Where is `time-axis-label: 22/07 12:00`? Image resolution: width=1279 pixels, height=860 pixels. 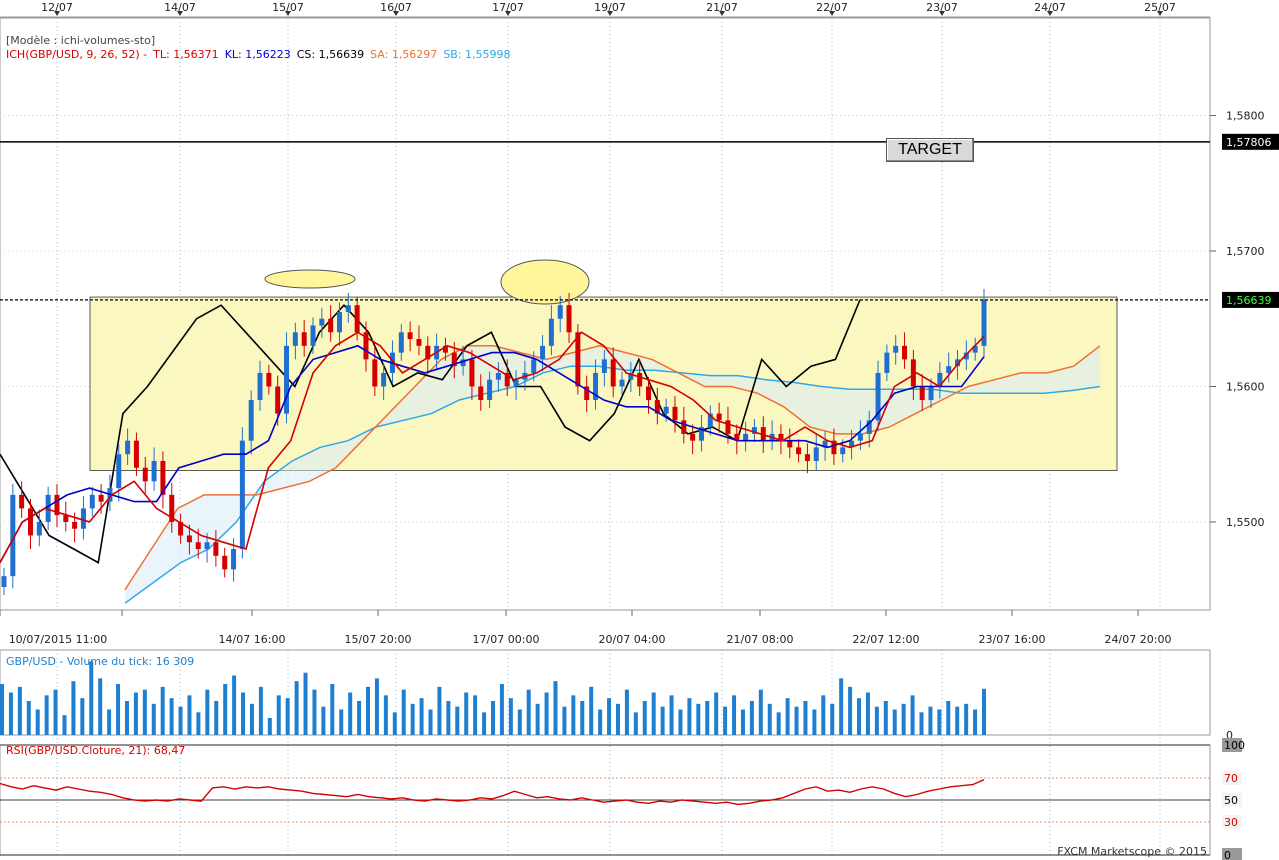
time-axis-label: 22/07 12:00 is located at coordinates (886, 639).